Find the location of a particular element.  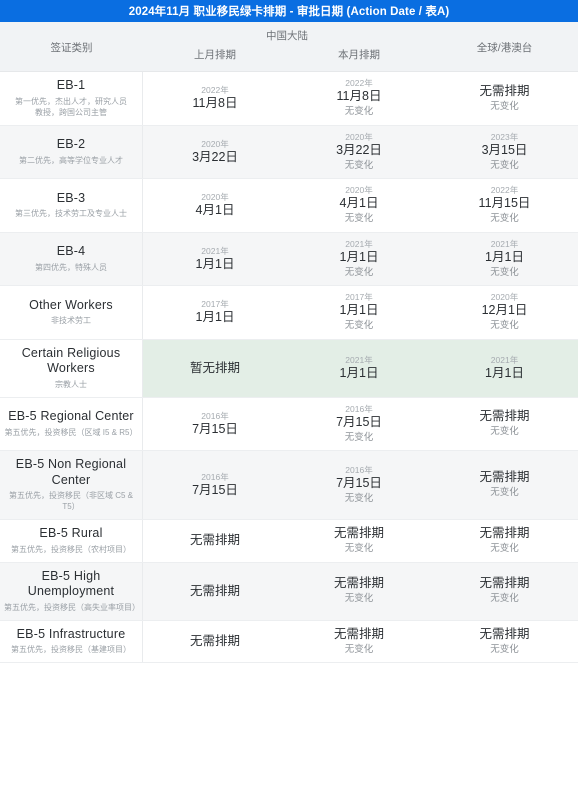

cell-china-current-month: 2016年 7月15日无变化 is located at coordinates (359, 485).